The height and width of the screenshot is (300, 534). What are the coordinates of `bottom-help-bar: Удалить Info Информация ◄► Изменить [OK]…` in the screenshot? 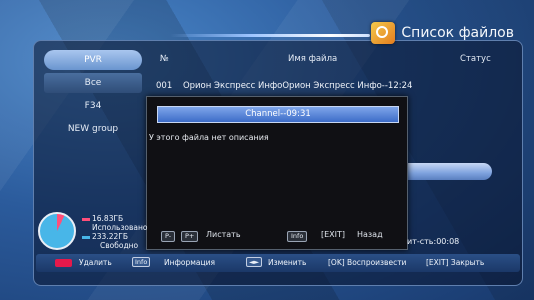 It's located at (278, 263).